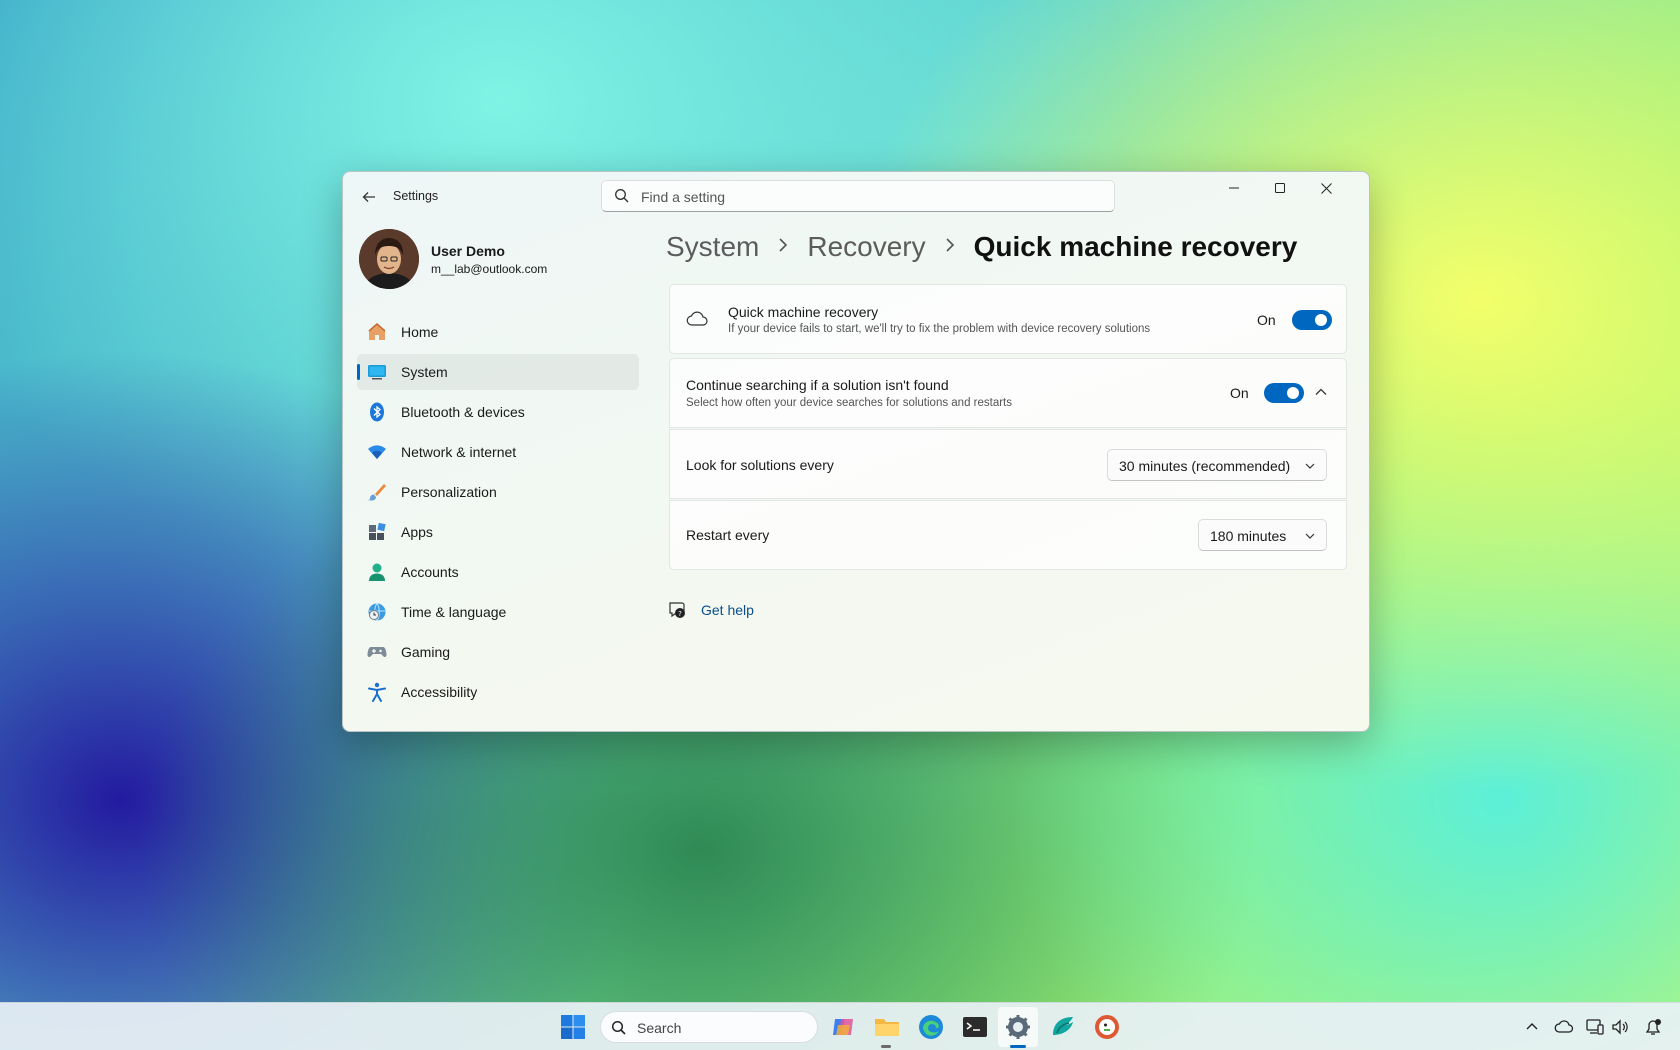  Describe the element at coordinates (1018, 1027) in the screenshot. I see `settings-gear-icon` at that location.